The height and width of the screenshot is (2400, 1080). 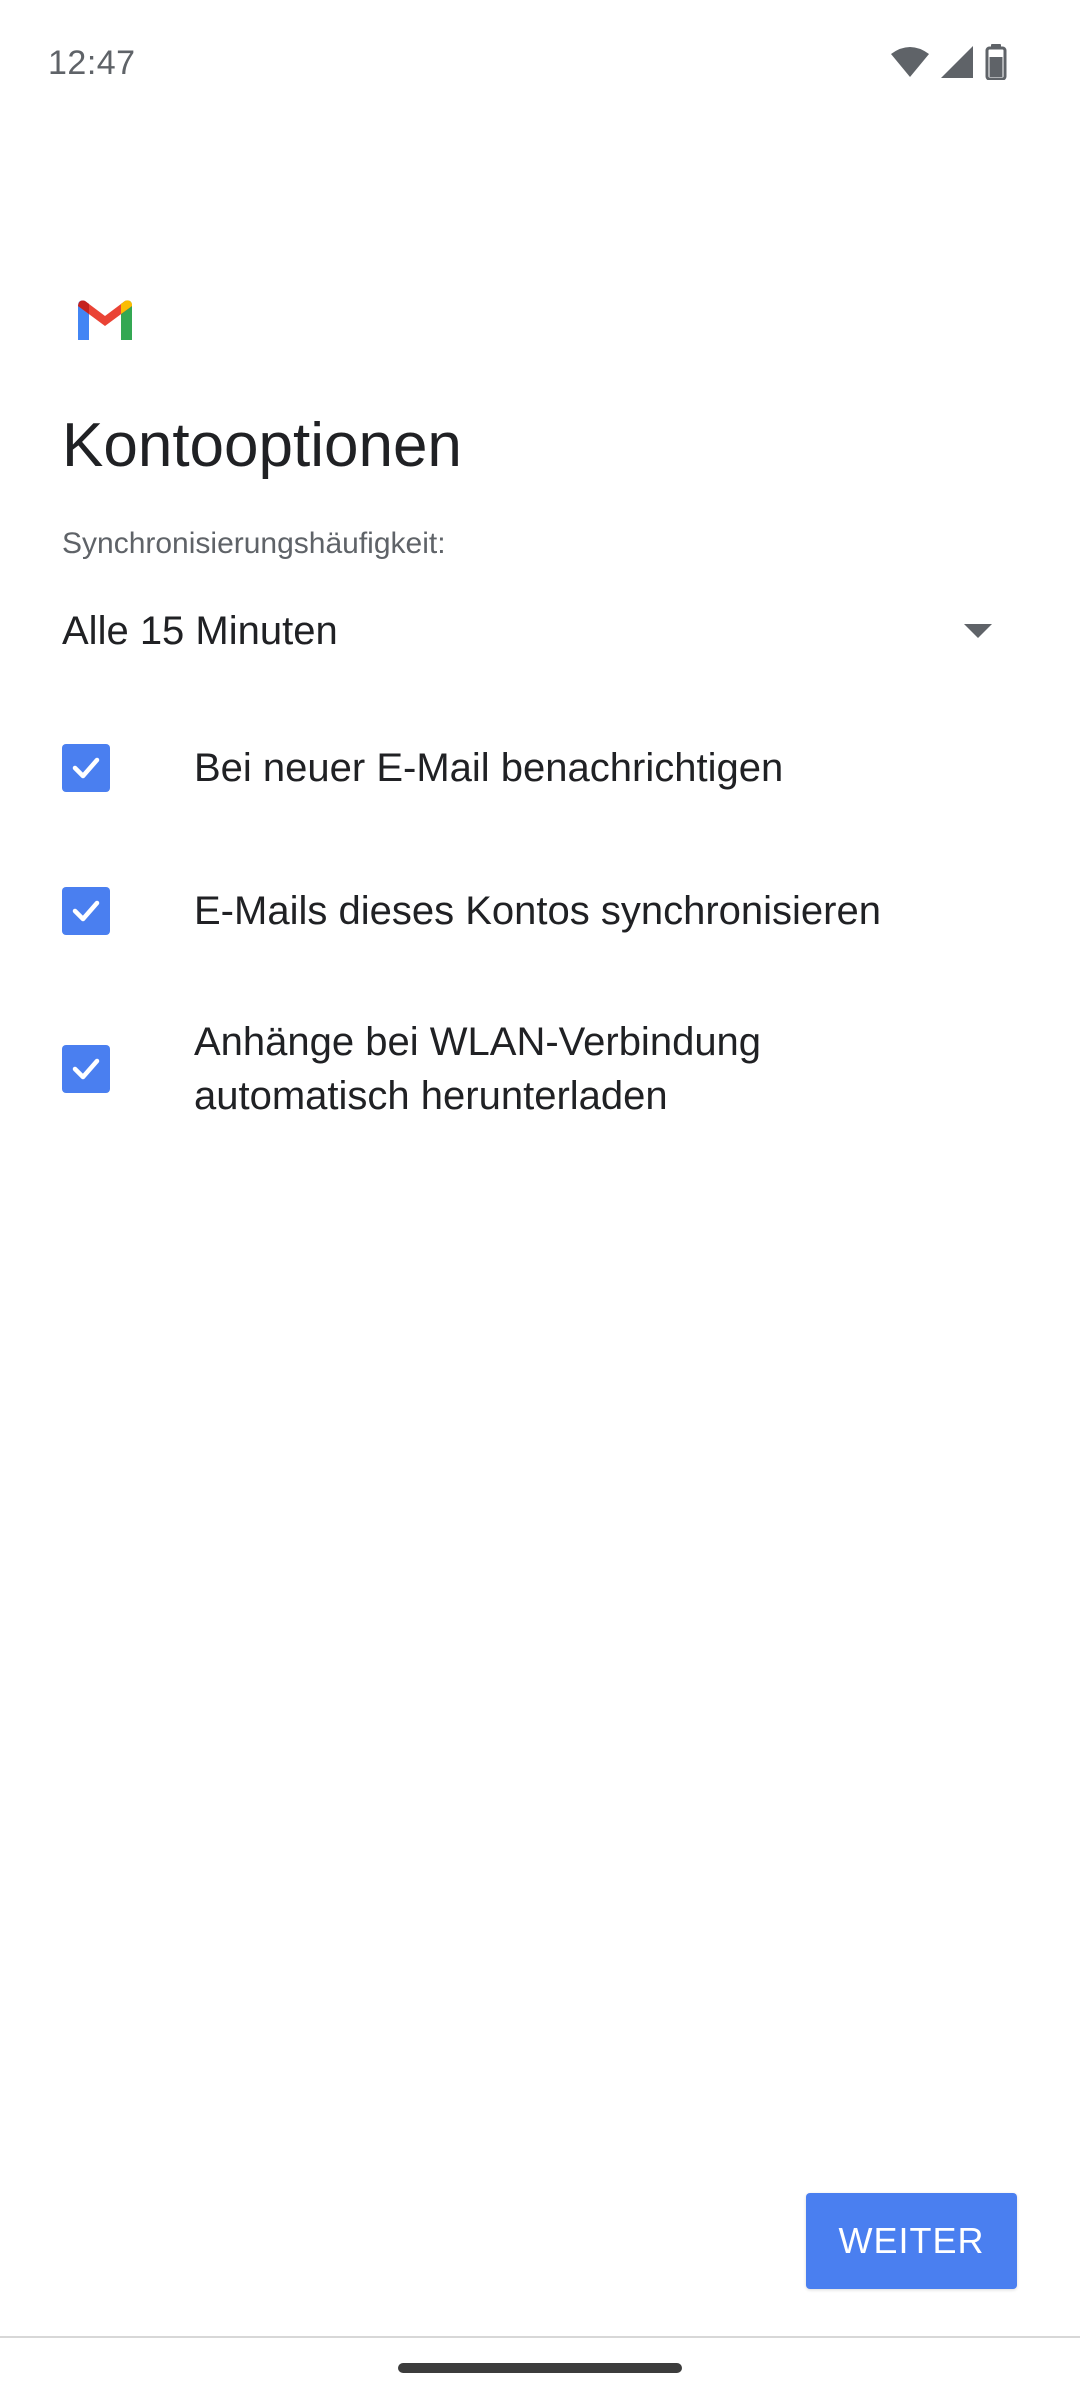 I want to click on option-label: Bei neuer E-Mail benachrichtigen, so click(x=489, y=768).